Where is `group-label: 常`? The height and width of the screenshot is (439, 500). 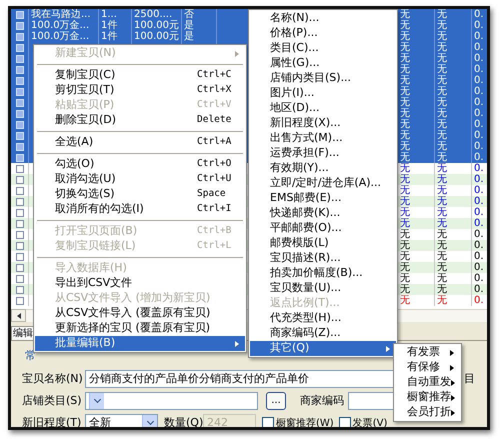
group-label: 常 is located at coordinates (30, 356).